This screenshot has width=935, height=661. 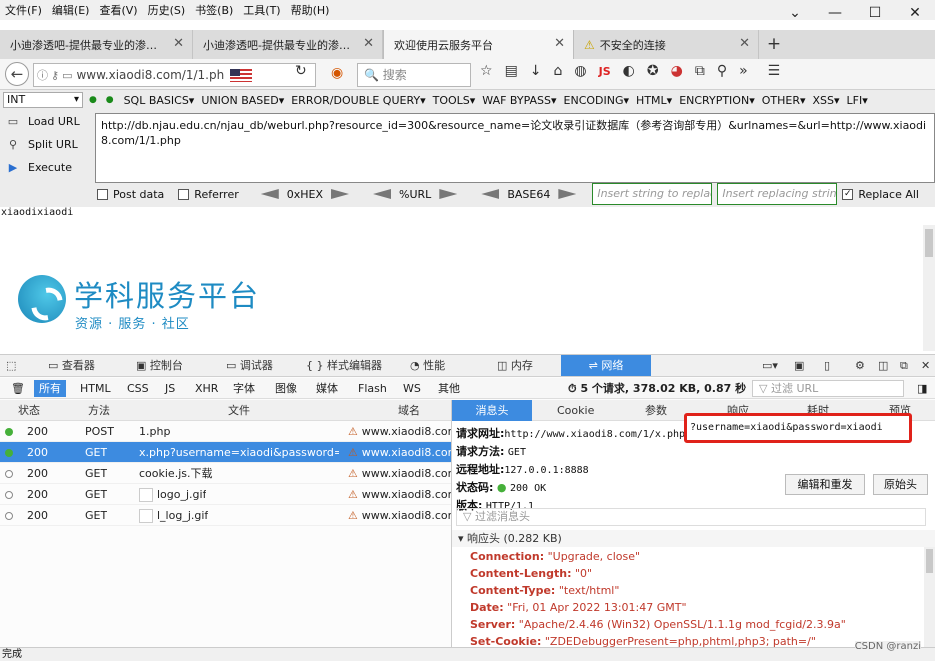 What do you see at coordinates (150, 75) in the screenshot?
I see `url-text: www.xiaodi8.com/1/1.ph` at bounding box center [150, 75].